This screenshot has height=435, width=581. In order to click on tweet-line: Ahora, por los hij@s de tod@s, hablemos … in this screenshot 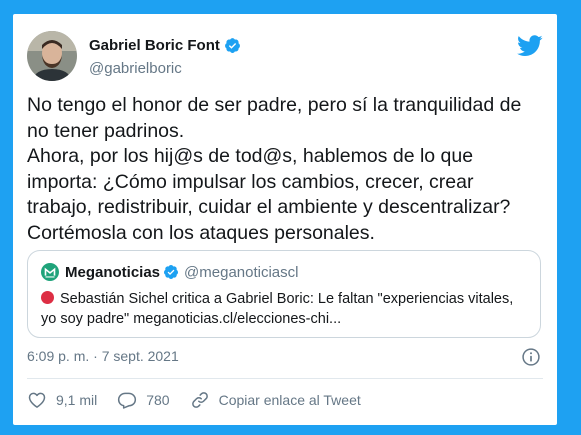, I will do `click(250, 156)`.